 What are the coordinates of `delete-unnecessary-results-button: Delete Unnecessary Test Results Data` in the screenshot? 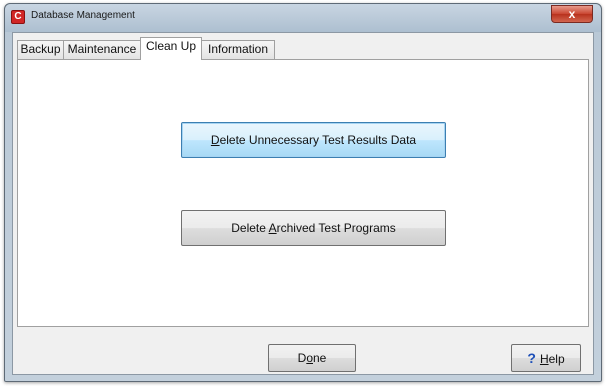 It's located at (313, 140).